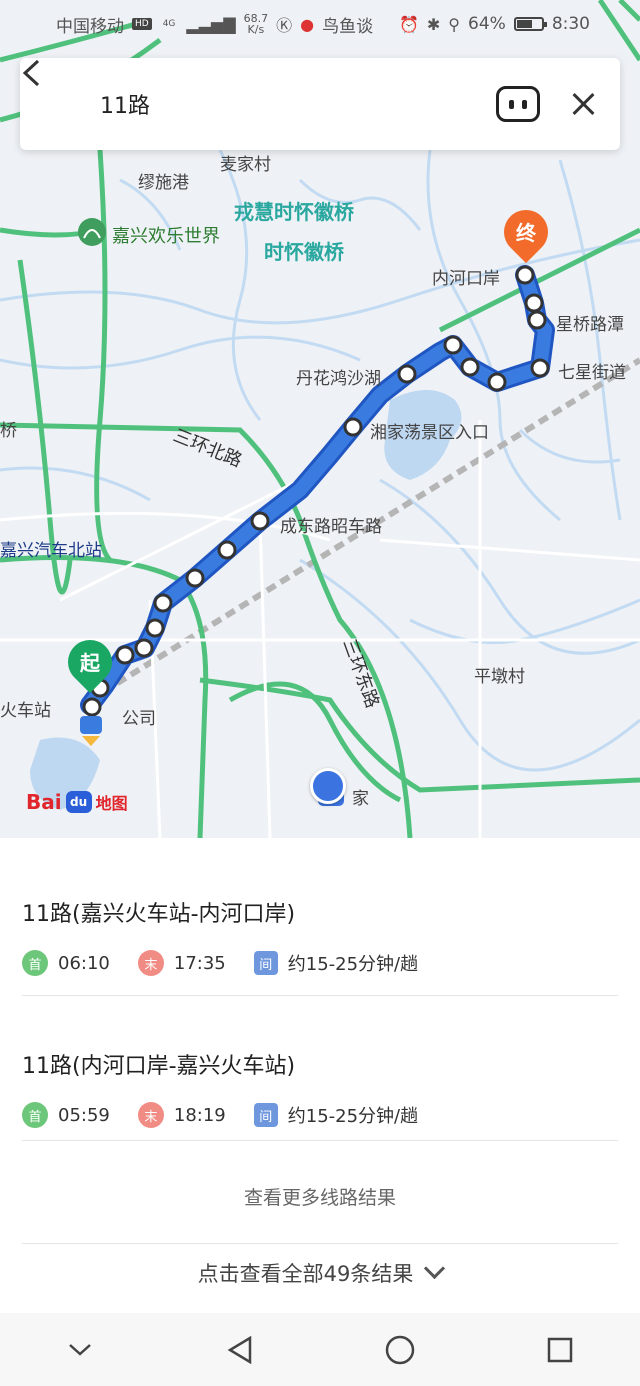 This screenshot has width=640, height=1386. I want to click on nav-recents-button, so click(560, 1350).